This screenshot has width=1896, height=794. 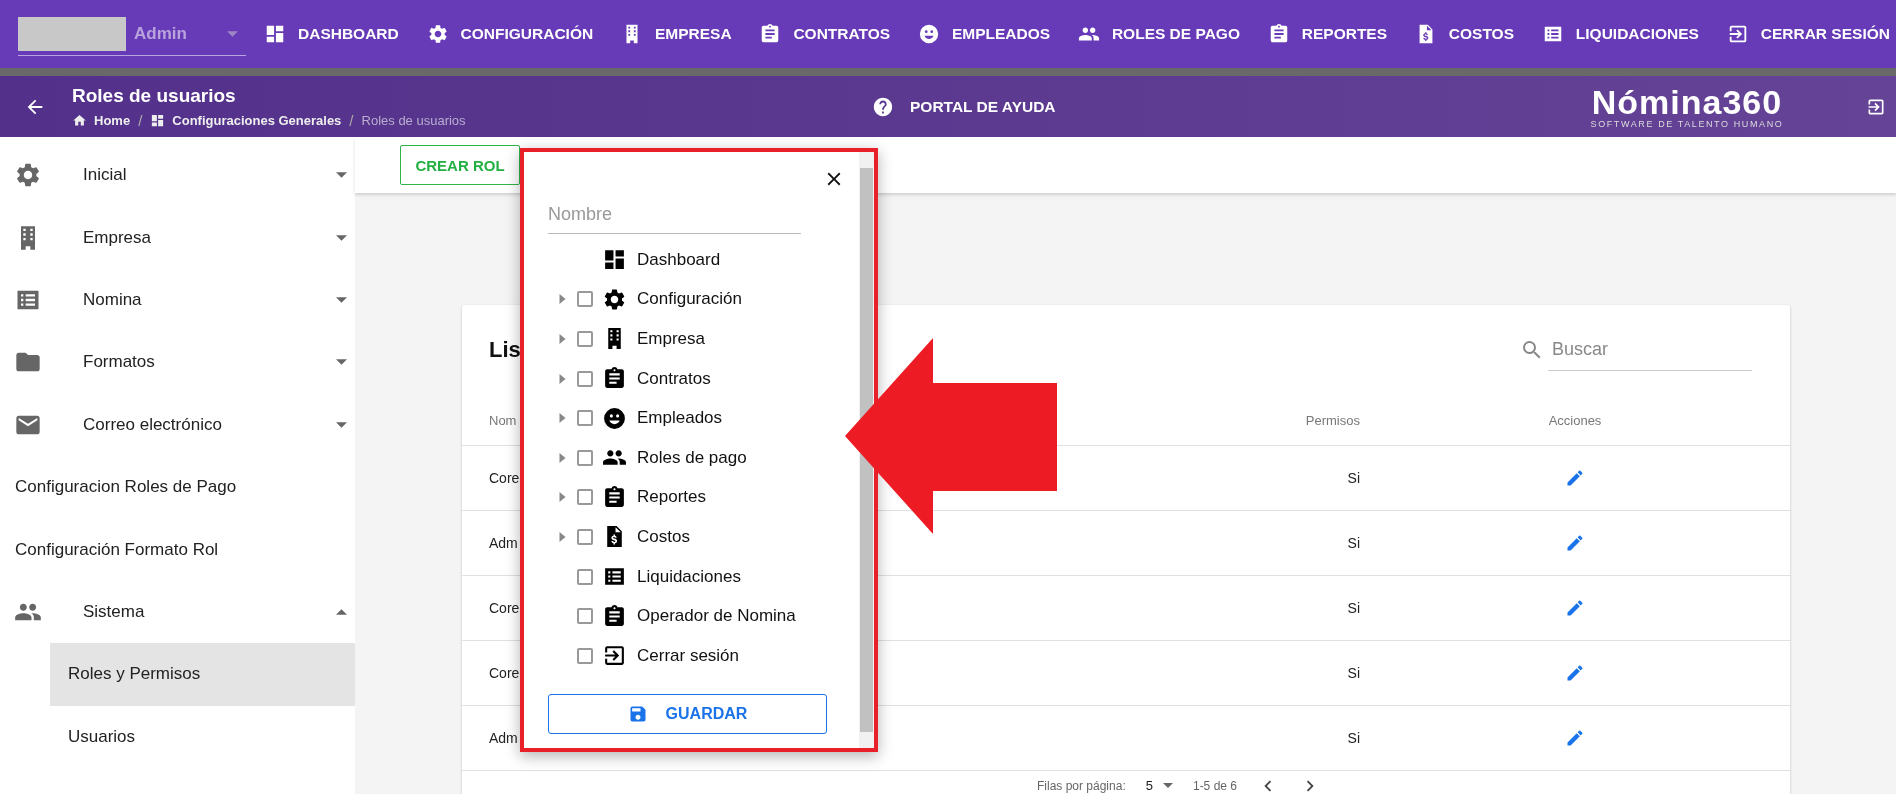 I want to click on settings-icon, so click(x=437, y=34).